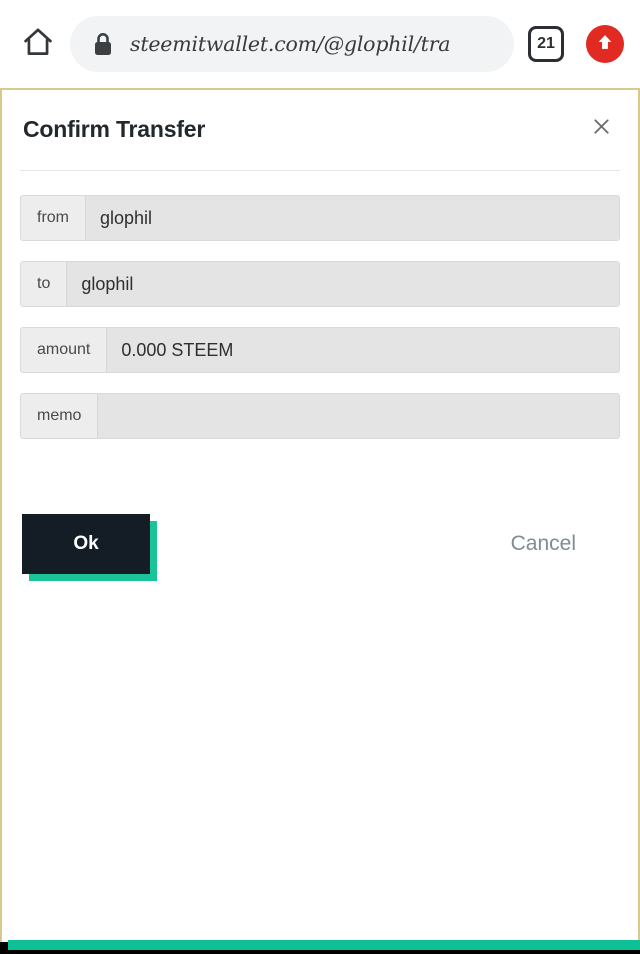 The height and width of the screenshot is (954, 640). I want to click on home-button, so click(38, 44).